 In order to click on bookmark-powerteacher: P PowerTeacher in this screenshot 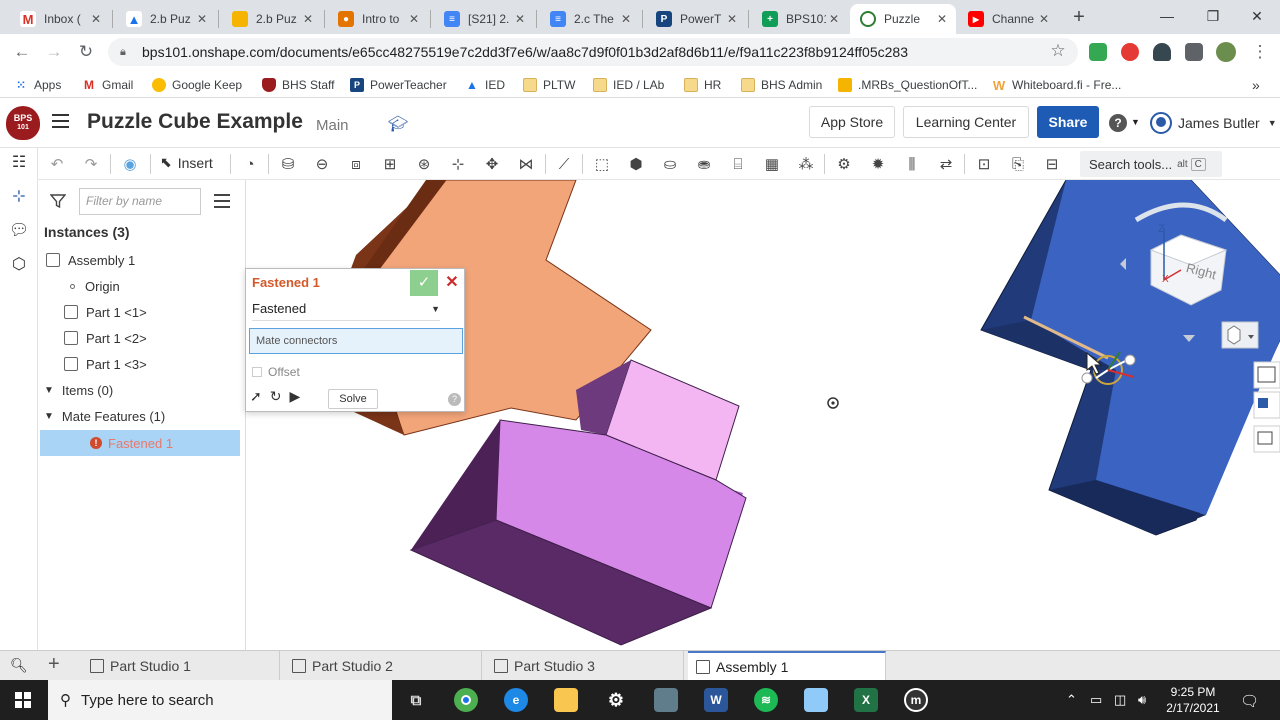, I will do `click(398, 85)`.